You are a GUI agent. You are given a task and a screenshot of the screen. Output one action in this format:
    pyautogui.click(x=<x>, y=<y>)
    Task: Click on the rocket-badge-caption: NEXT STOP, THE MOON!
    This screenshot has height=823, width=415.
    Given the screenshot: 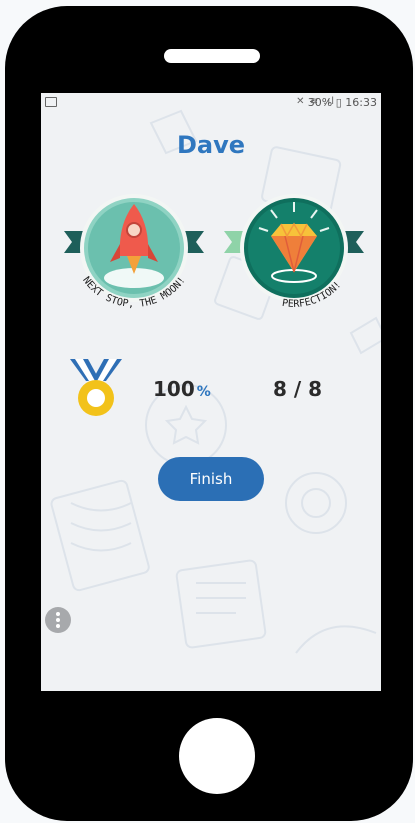 What is the action you would take?
    pyautogui.click(x=134, y=292)
    